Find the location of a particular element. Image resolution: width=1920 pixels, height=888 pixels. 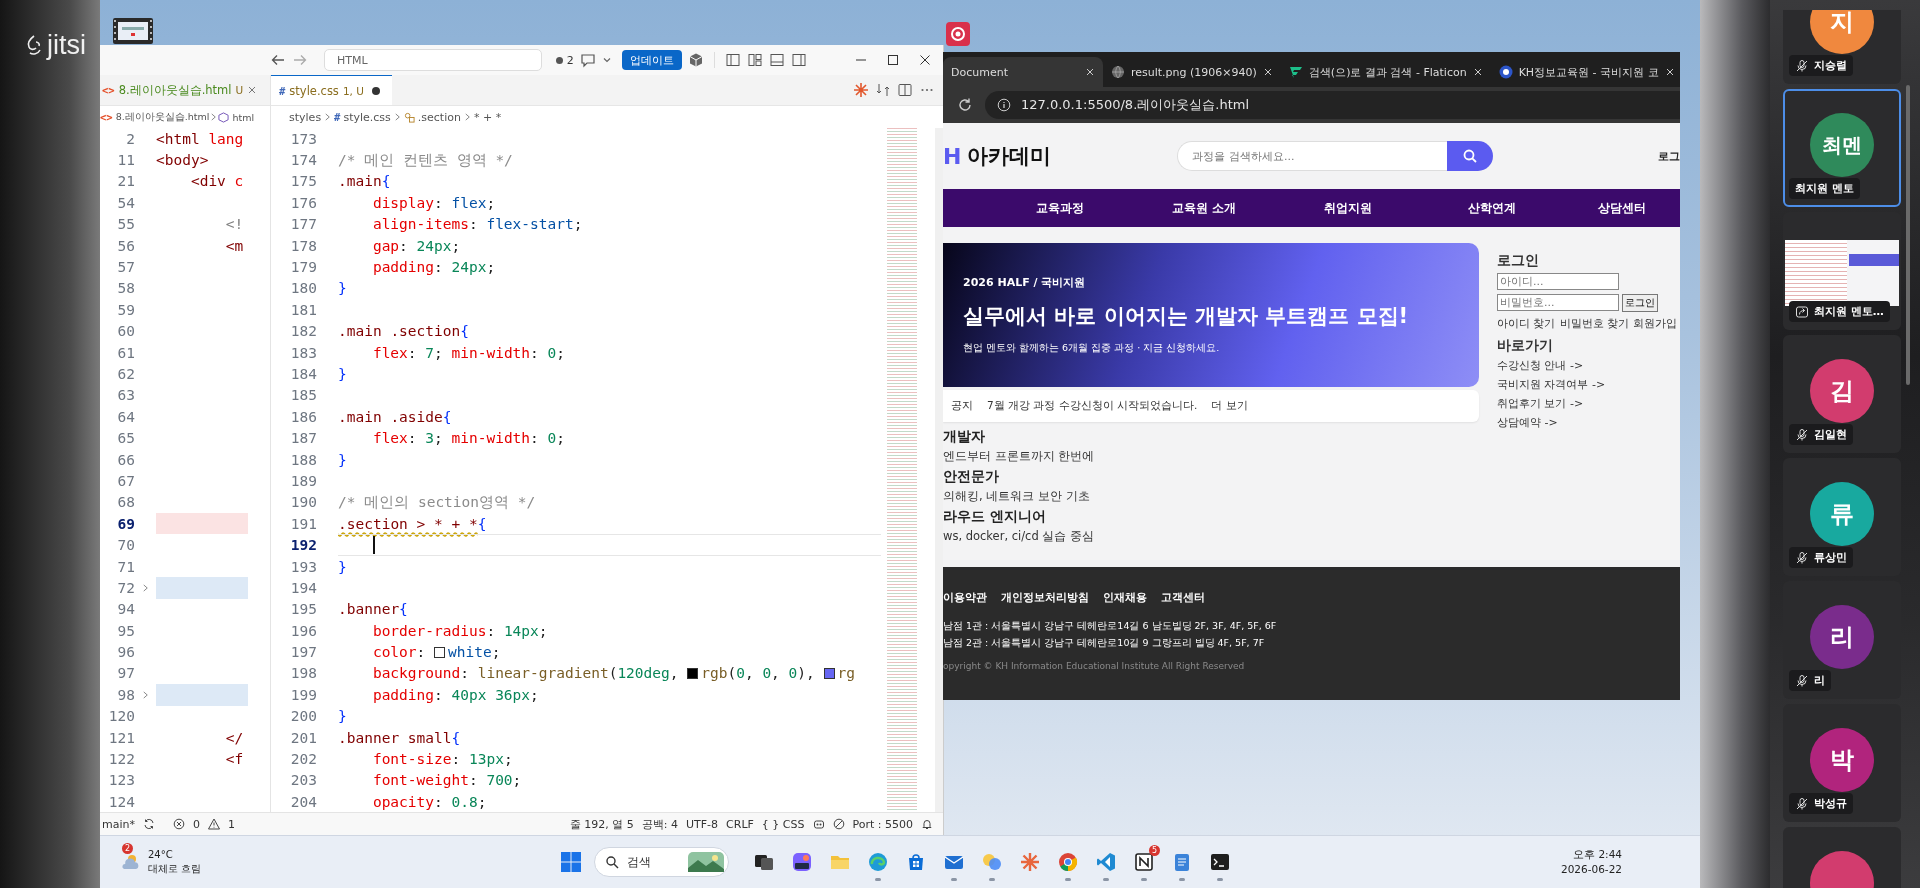

cursor-position: 줄 192, 열 5 is located at coordinates (601, 824).